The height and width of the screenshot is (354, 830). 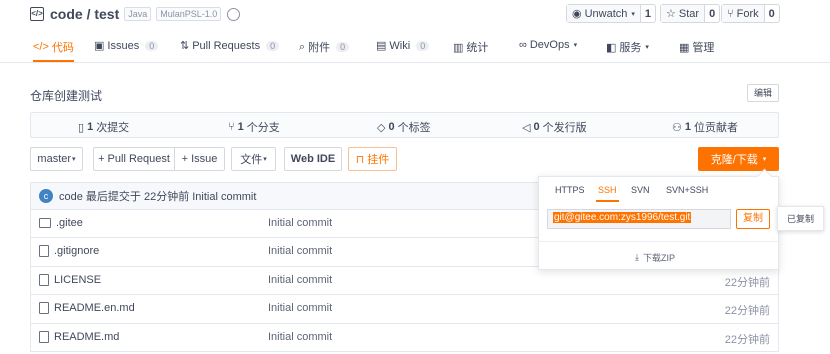 What do you see at coordinates (554, 127) in the screenshot?
I see `releases-stat: ◁ 0 个发行版` at bounding box center [554, 127].